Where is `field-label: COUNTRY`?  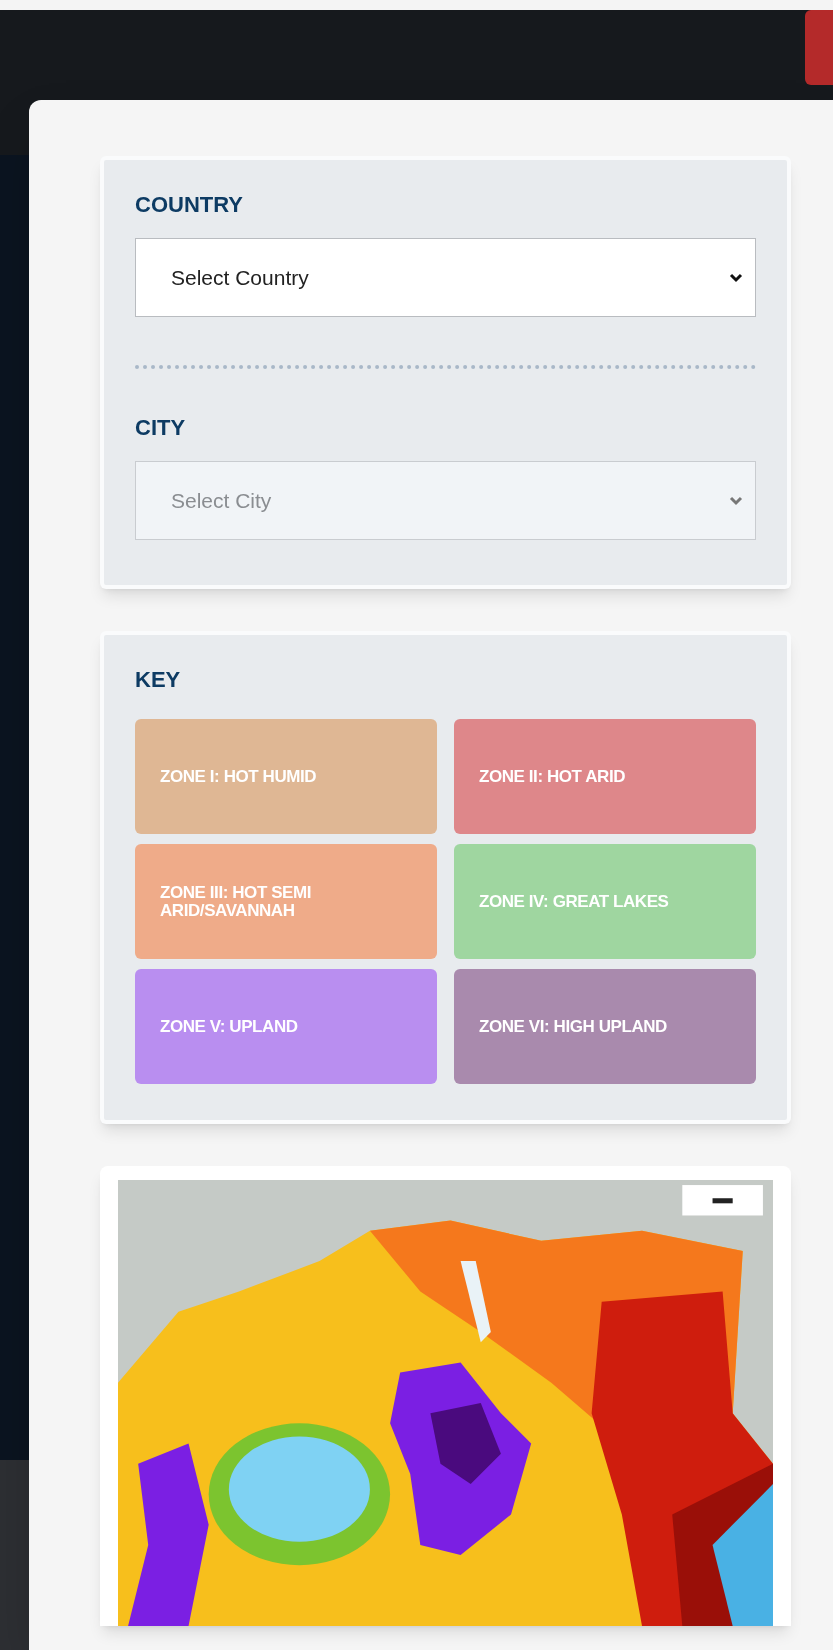
field-label: COUNTRY is located at coordinates (189, 205).